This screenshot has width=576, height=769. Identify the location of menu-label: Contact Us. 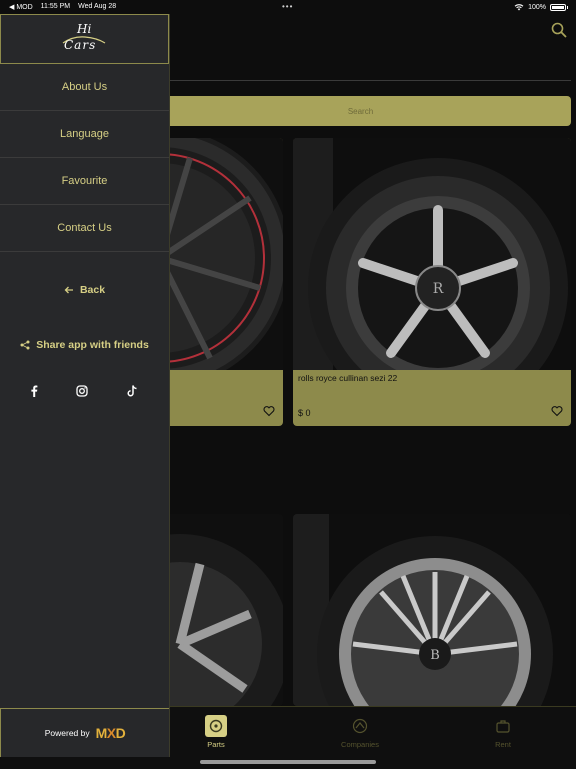
(84, 228).